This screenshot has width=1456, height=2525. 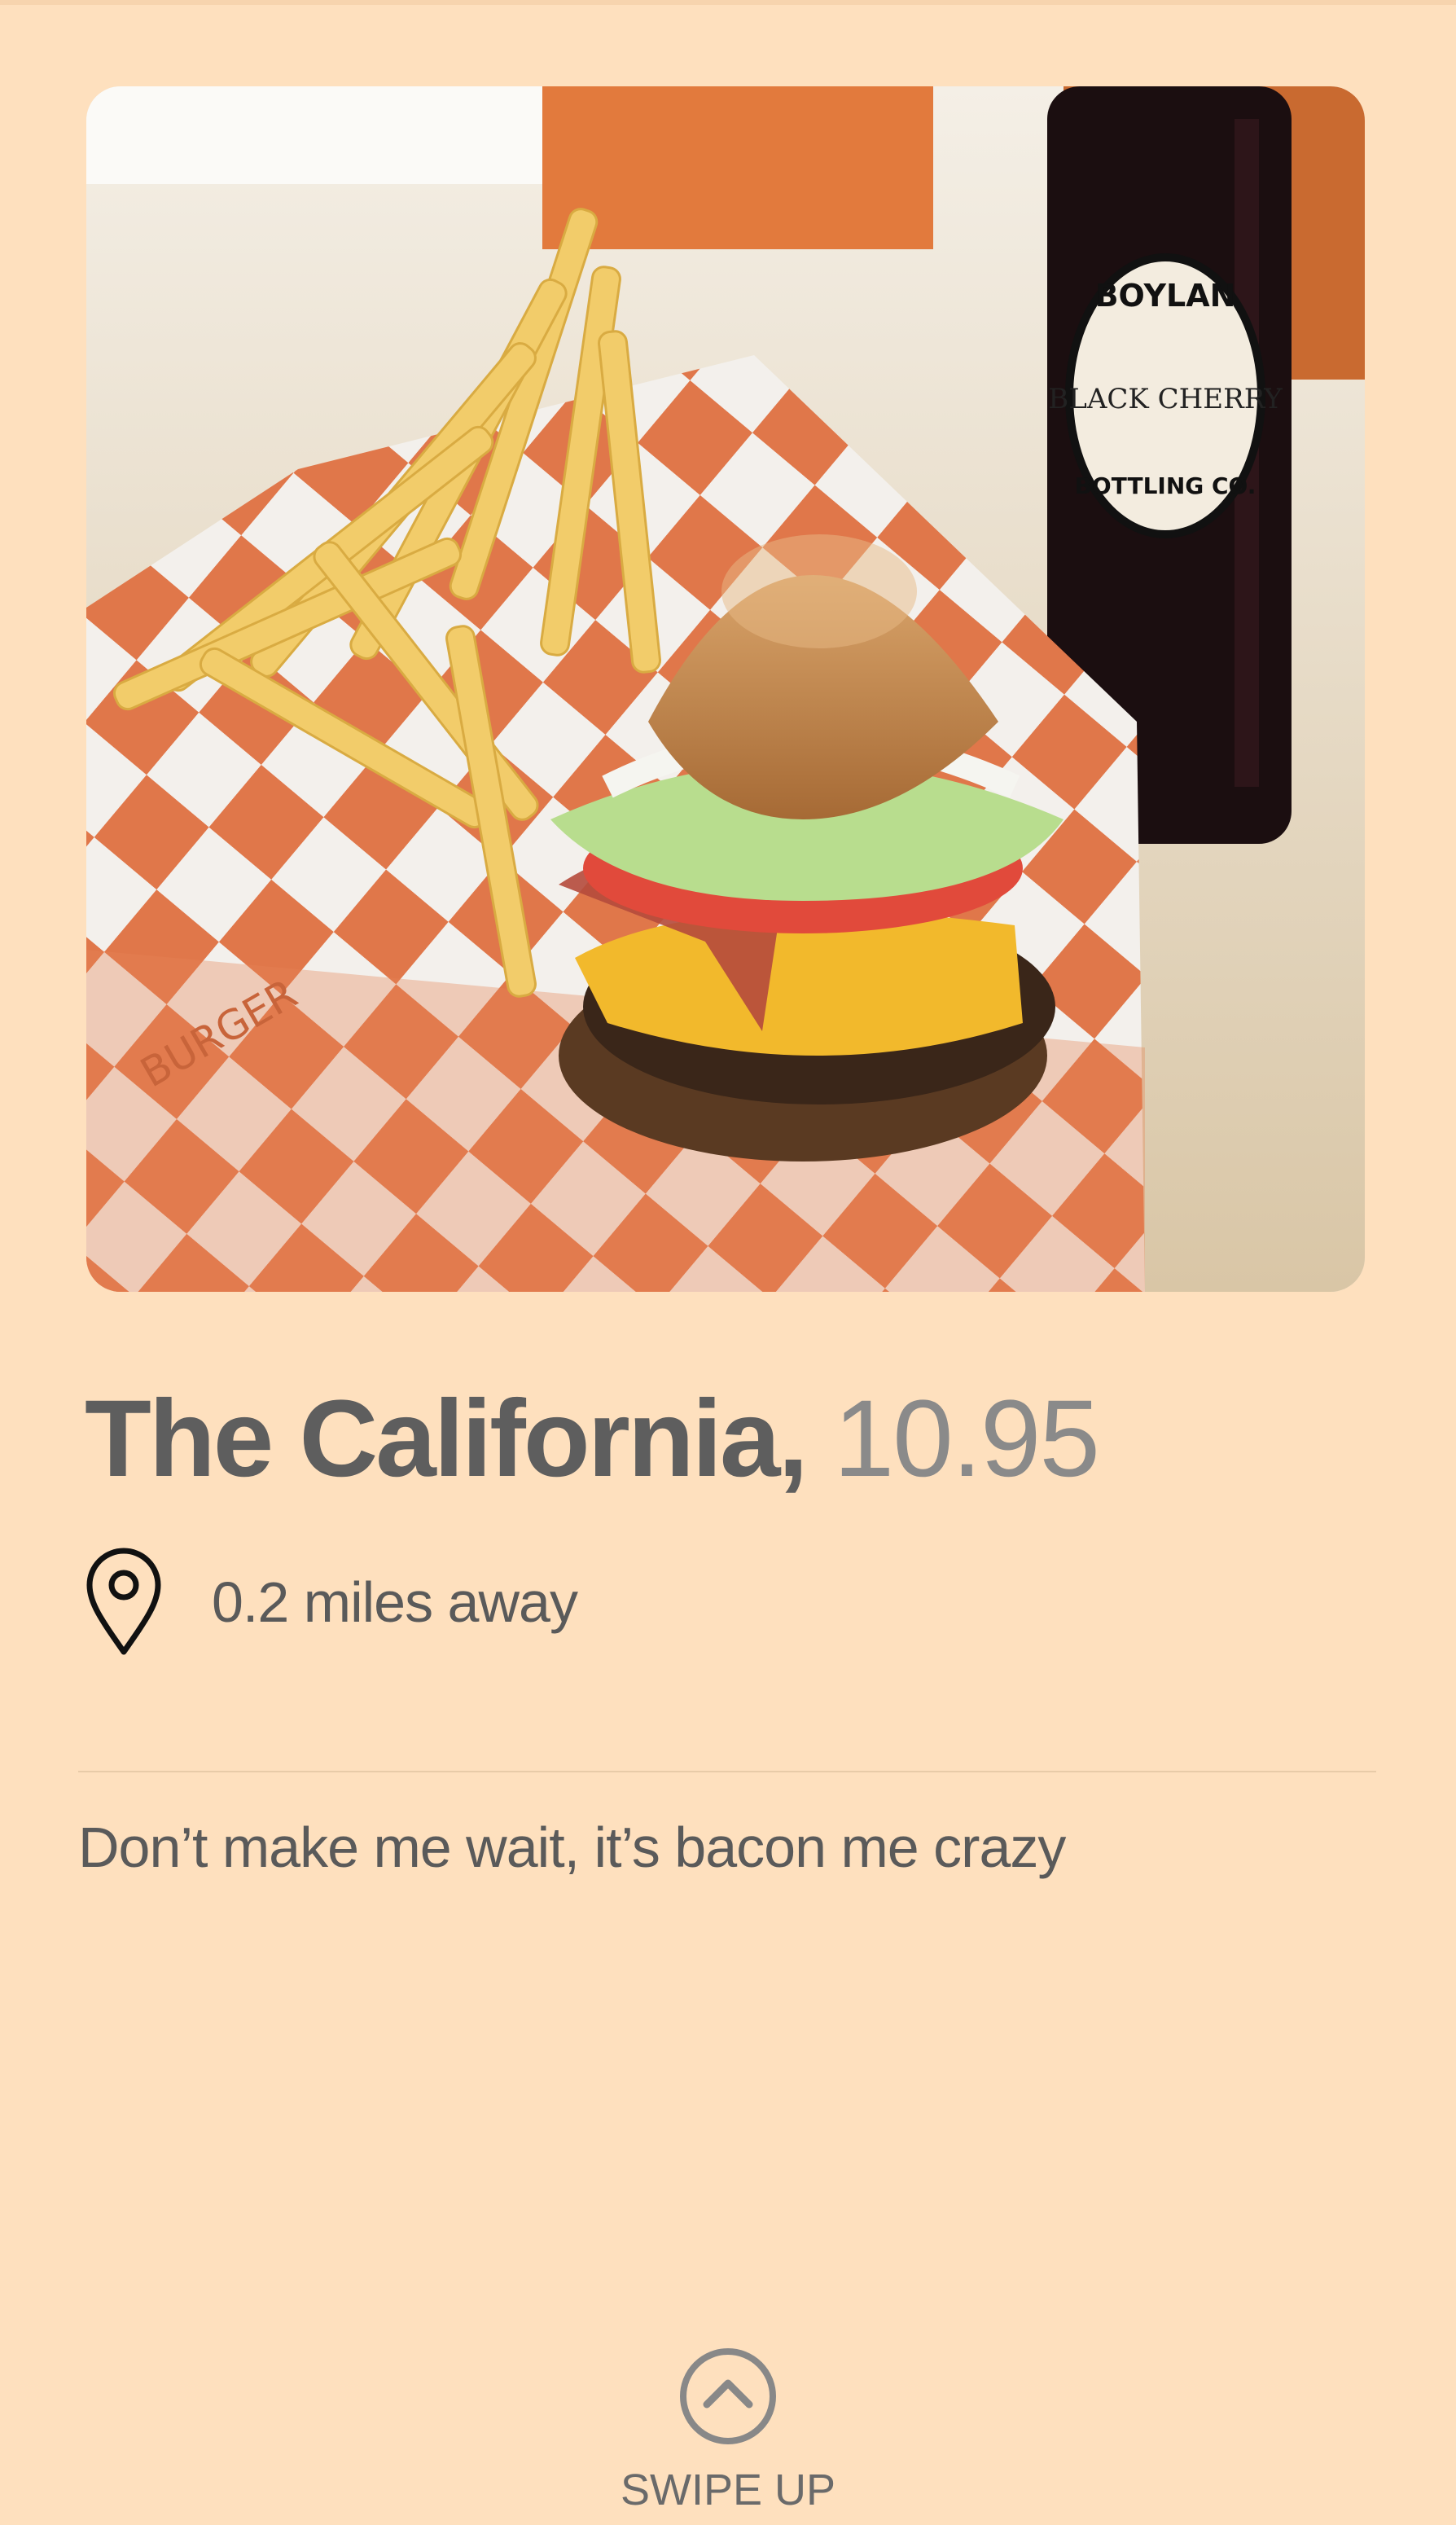 What do you see at coordinates (727, 1772) in the screenshot?
I see `divider` at bounding box center [727, 1772].